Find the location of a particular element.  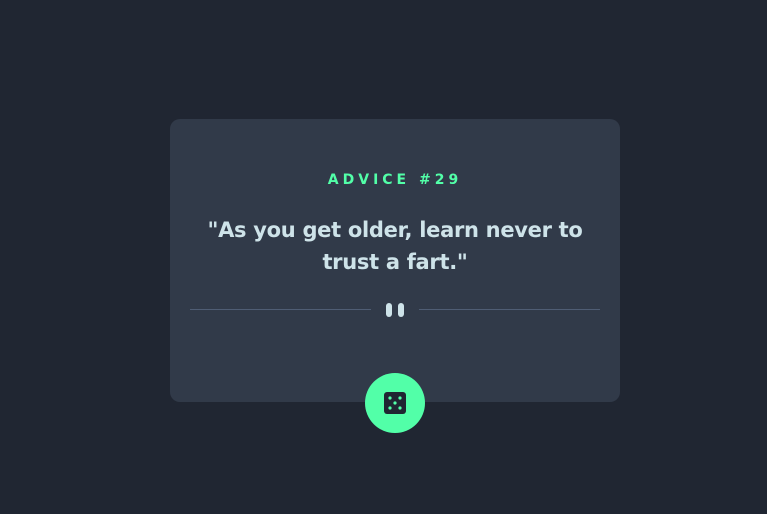

advice-id-label: ADVICE #29 is located at coordinates (395, 180).